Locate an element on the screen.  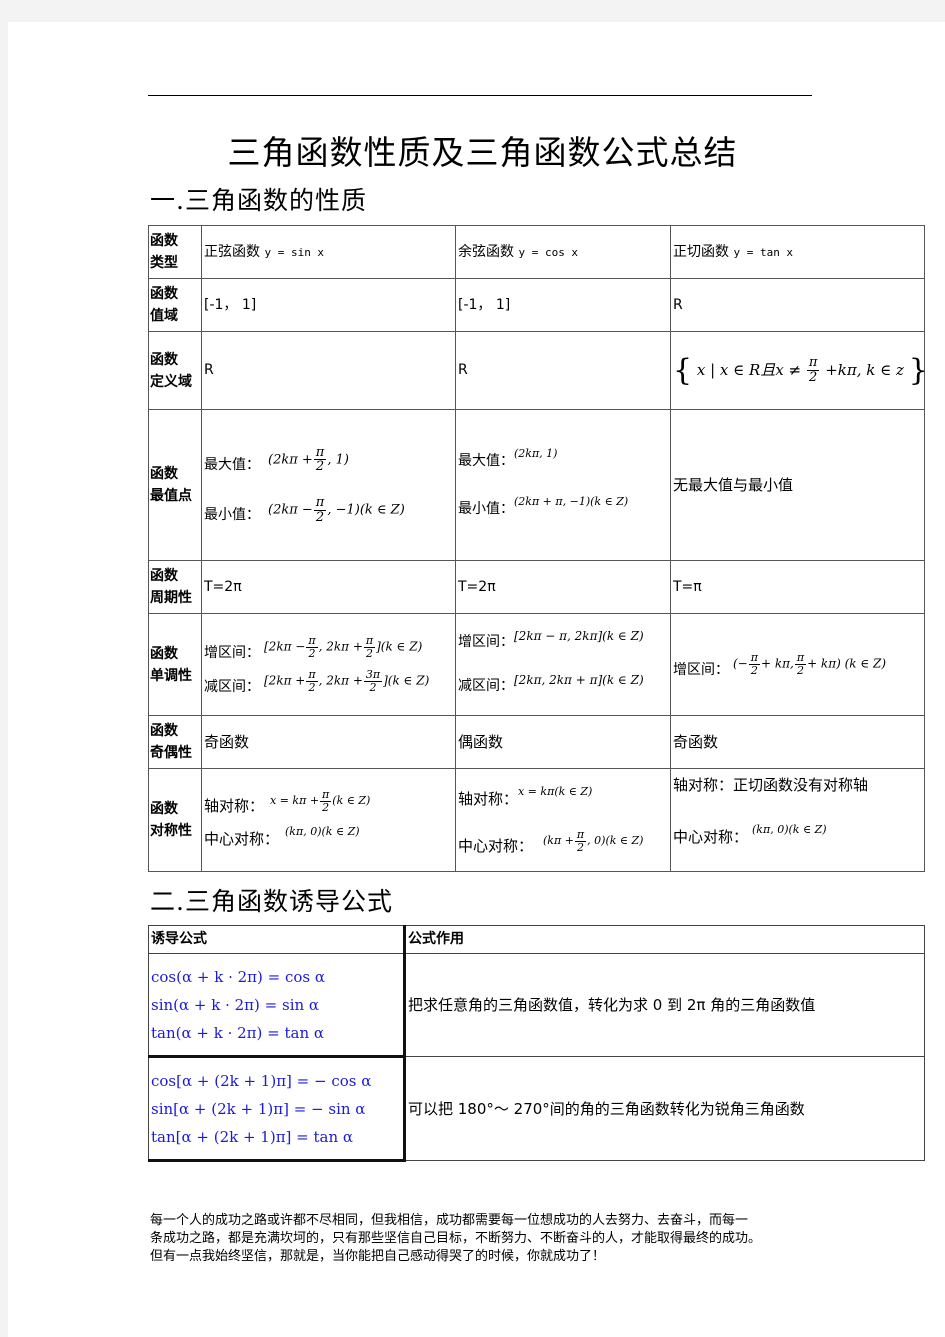
cell-tan-monotonicity: 增区间： (− π 2 + kπ, π 2 + kπ) (k ∈ Z) is located at coordinates (797, 664).